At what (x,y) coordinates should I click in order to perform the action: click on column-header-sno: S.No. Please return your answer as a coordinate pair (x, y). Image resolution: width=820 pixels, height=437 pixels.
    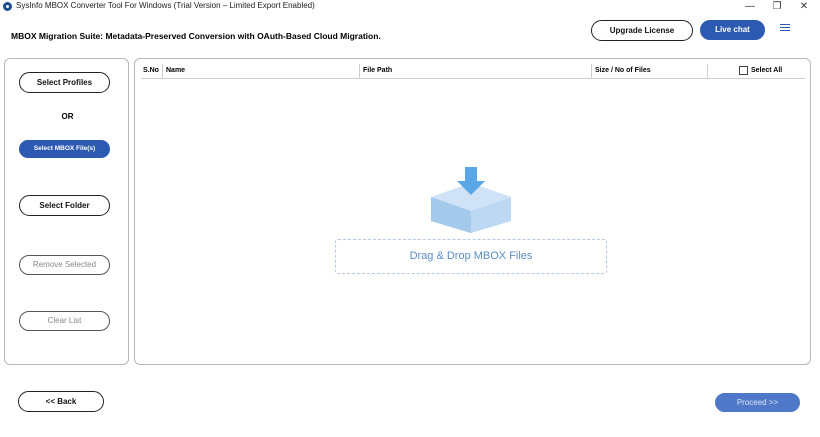
    Looking at the image, I should click on (151, 70).